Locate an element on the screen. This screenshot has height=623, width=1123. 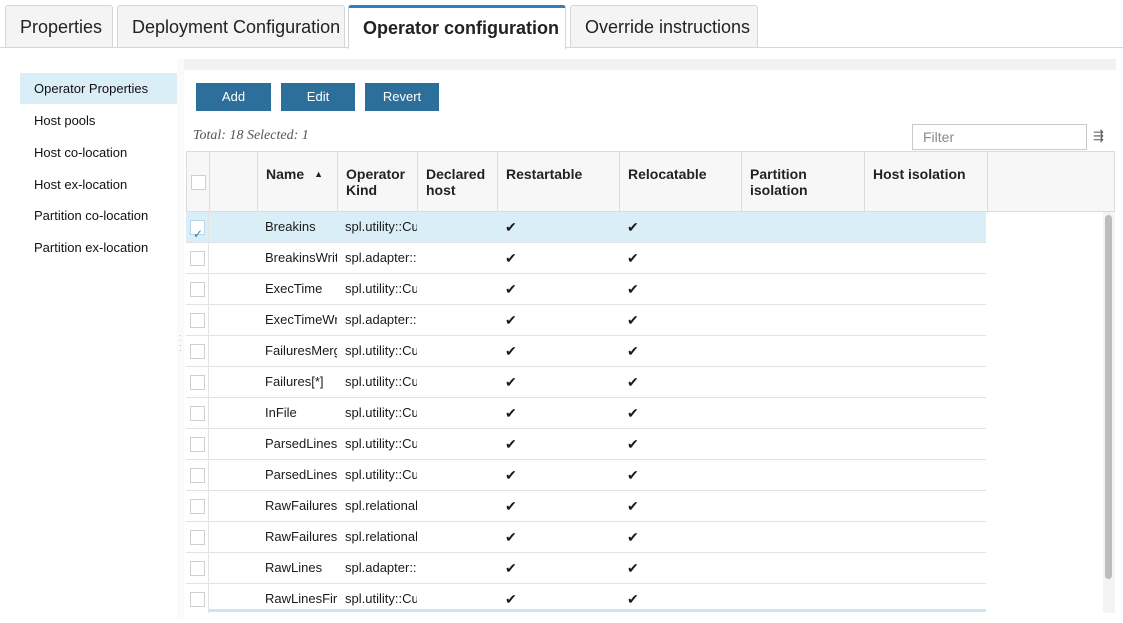
cell-name: InFile is located at coordinates (281, 412).